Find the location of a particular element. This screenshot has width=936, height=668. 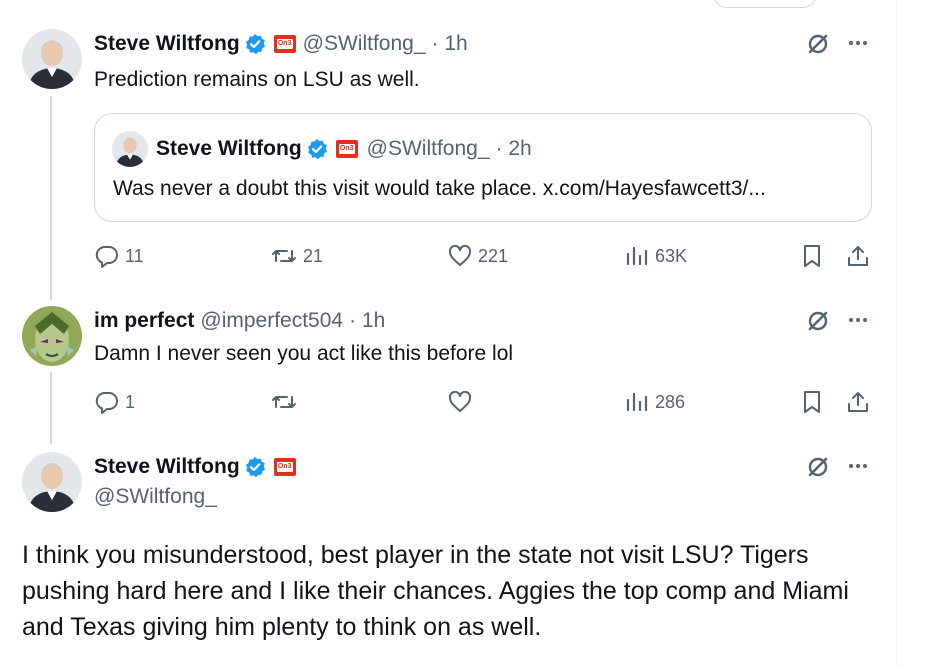

top-partial-button is located at coordinates (765, 4).